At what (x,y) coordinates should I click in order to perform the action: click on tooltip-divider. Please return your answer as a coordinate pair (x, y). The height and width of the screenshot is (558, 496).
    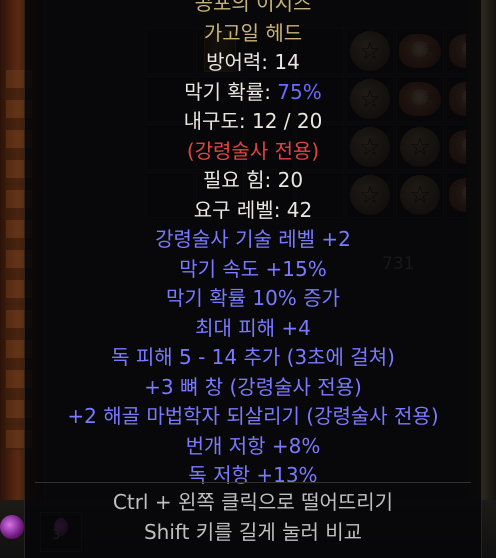
    Looking at the image, I should click on (253, 482).